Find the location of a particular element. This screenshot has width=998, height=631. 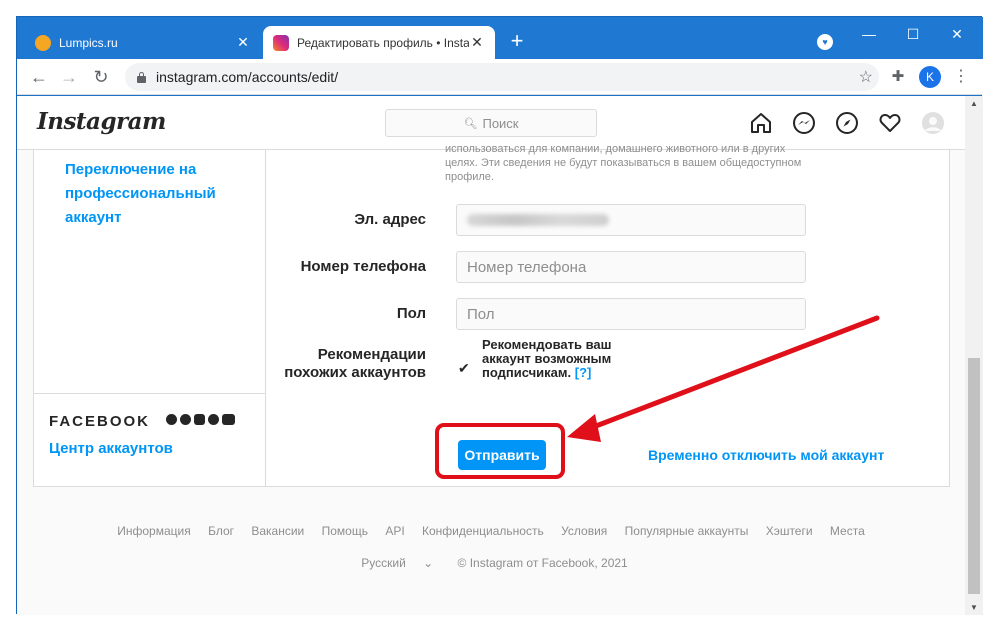

lumpics-favicon-icon is located at coordinates (43, 42).